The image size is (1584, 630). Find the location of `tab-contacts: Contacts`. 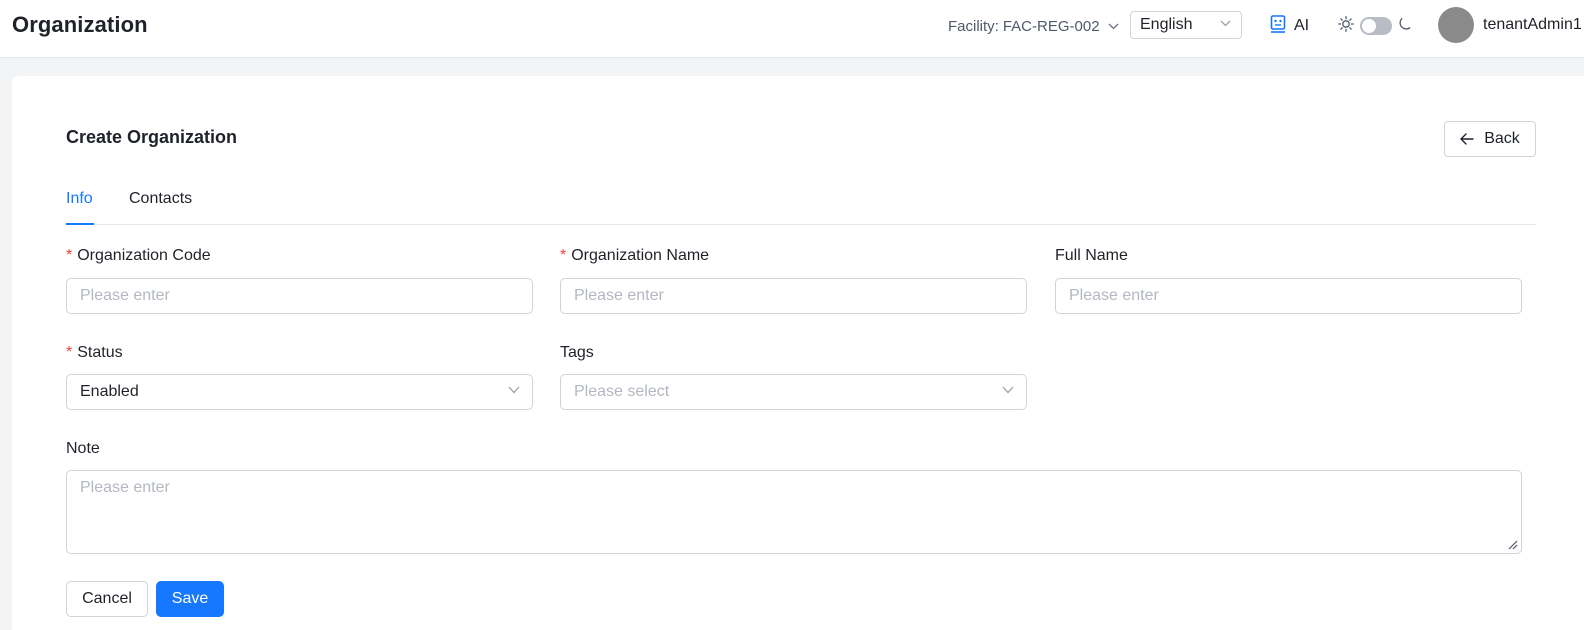

tab-contacts: Contacts is located at coordinates (160, 199).